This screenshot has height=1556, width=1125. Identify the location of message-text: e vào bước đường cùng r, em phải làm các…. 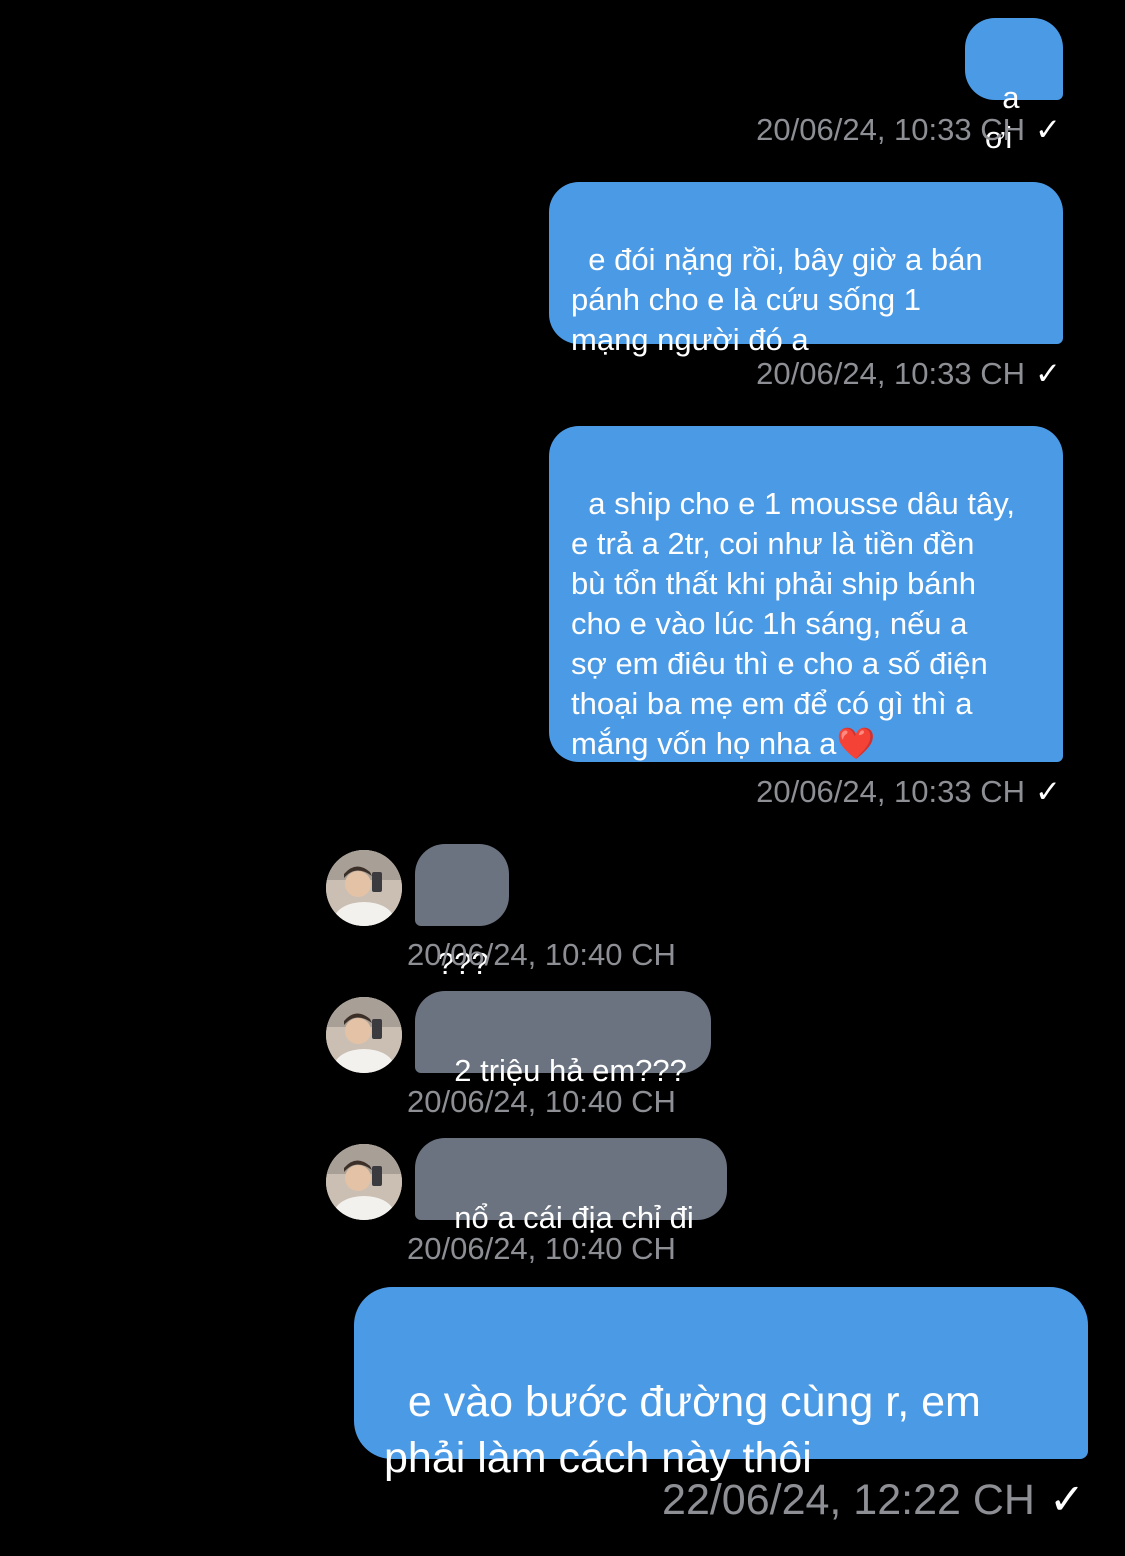
(682, 1430).